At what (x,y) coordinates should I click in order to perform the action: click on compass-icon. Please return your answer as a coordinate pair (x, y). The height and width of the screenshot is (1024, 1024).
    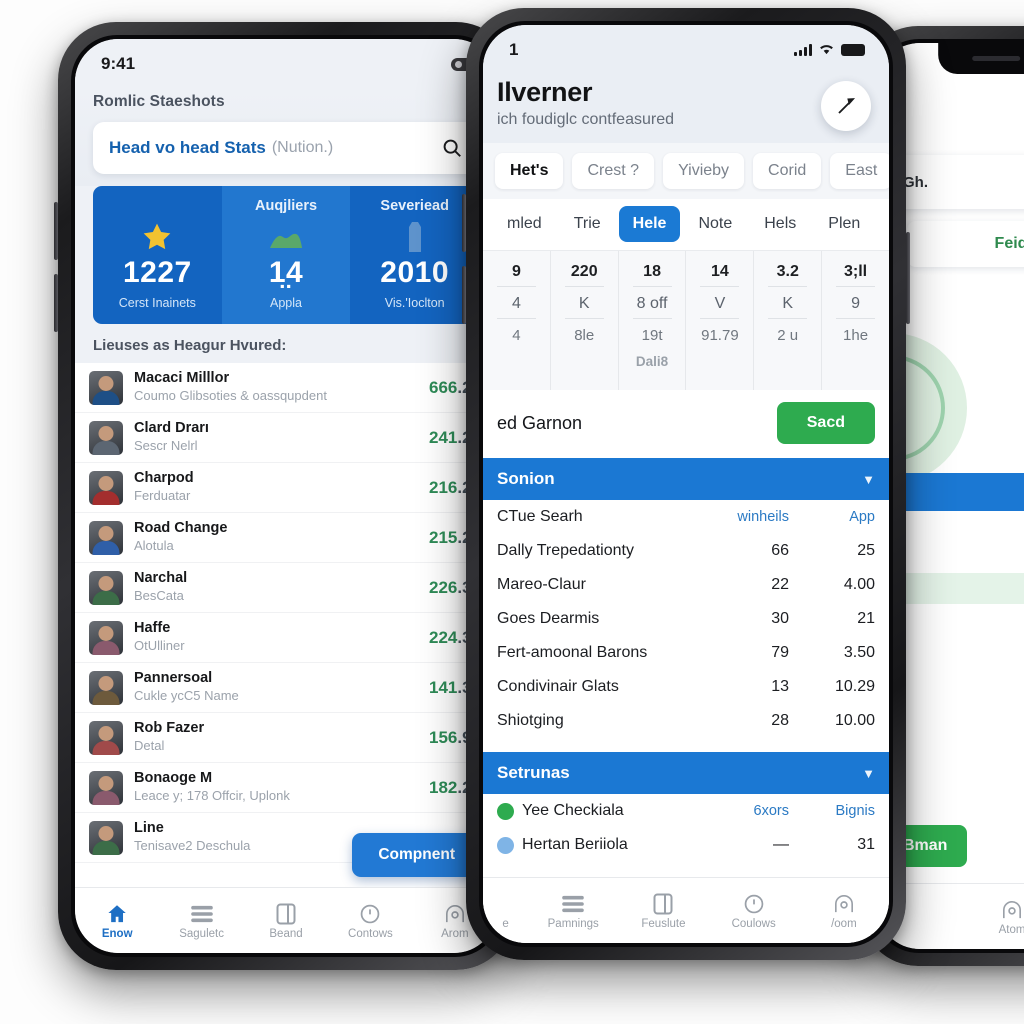
    Looking at the image, I should click on (846, 106).